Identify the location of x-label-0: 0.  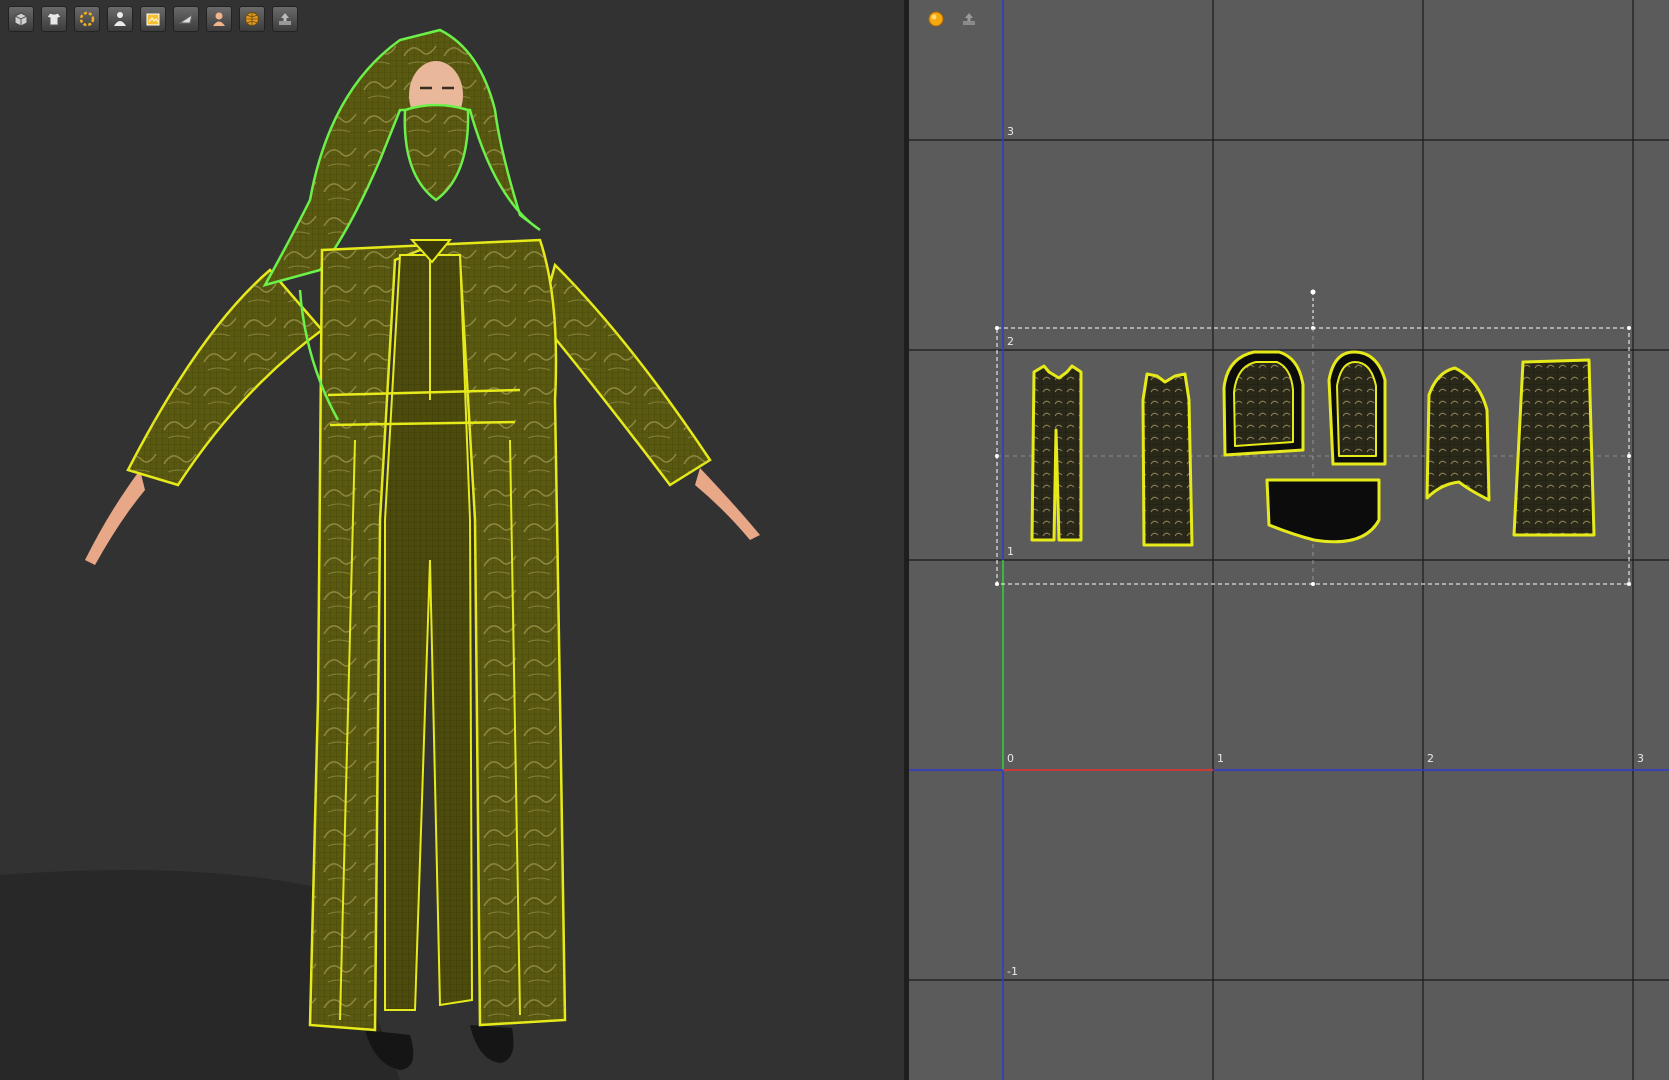
(1010, 758).